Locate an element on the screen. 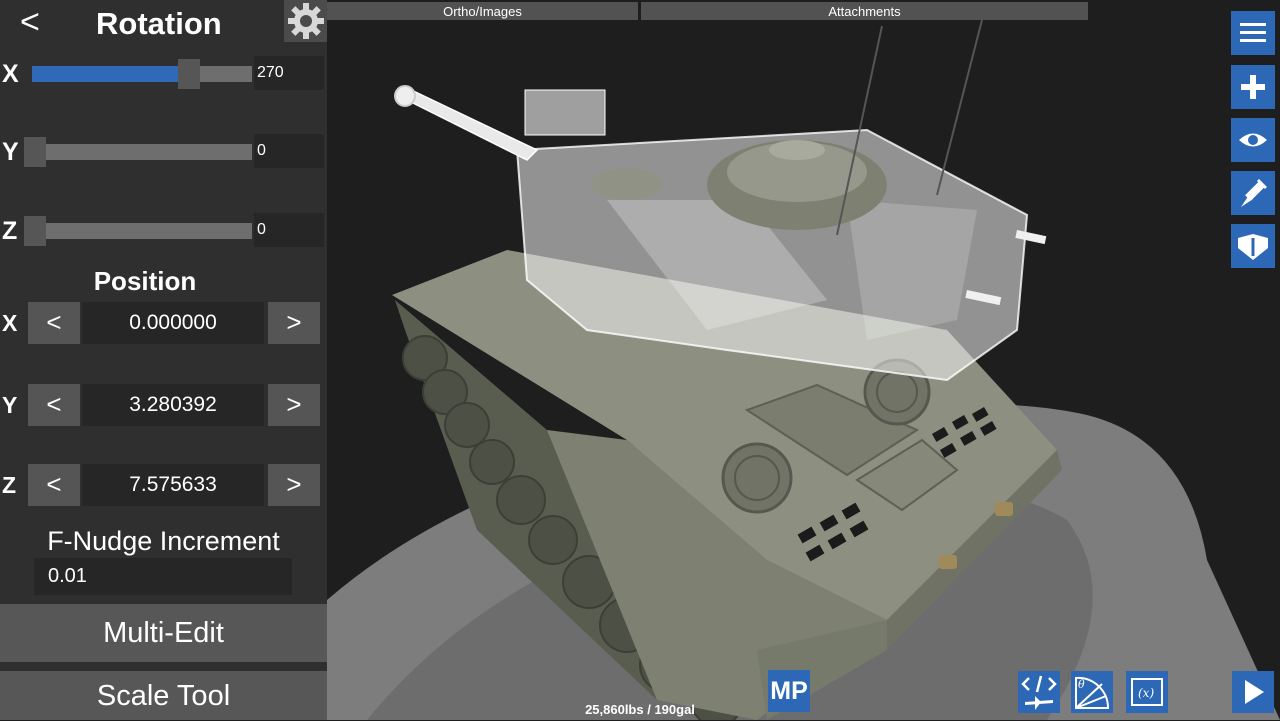  position-y-decrement-button: < is located at coordinates (54, 405).